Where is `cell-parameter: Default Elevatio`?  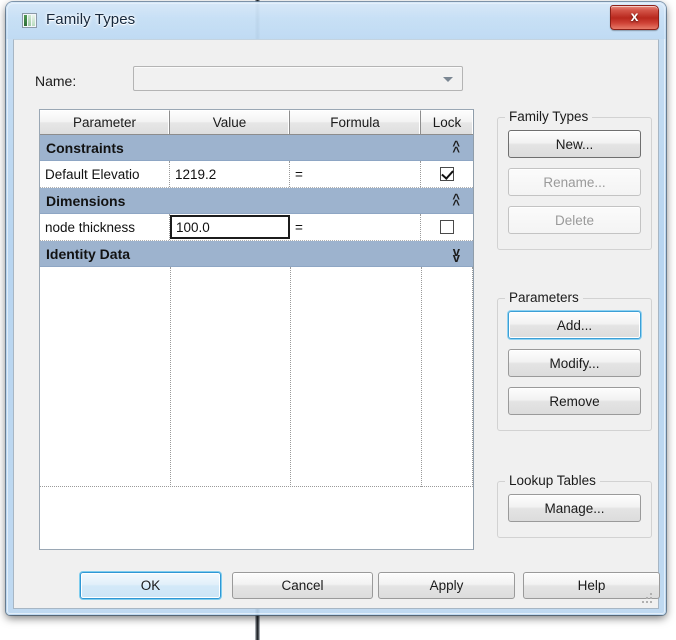 cell-parameter: Default Elevatio is located at coordinates (105, 174).